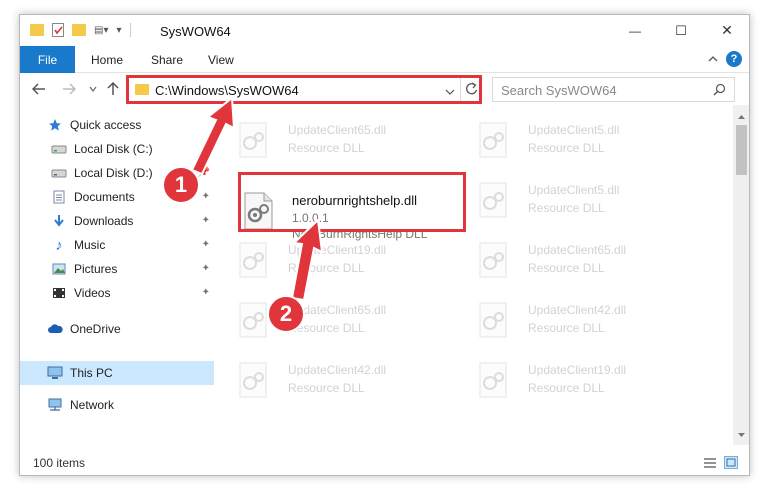 This screenshot has height=499, width=769. I want to click on sidebar-item-onedrive: OneDrive, so click(117, 329).